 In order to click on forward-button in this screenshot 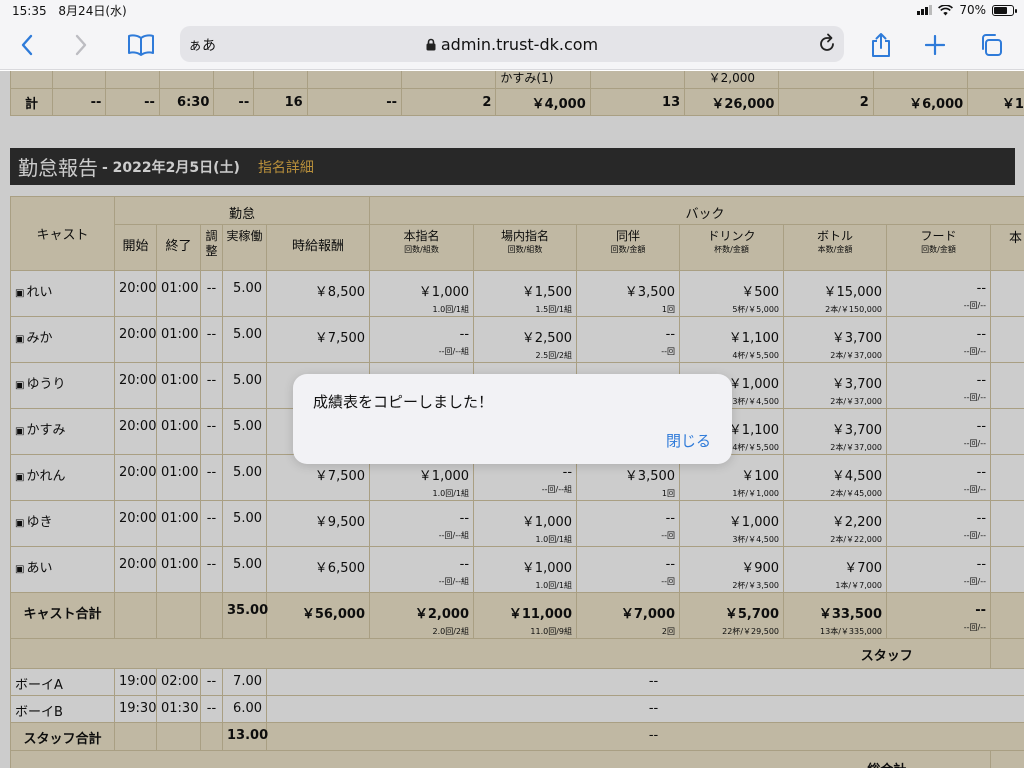, I will do `click(81, 45)`.